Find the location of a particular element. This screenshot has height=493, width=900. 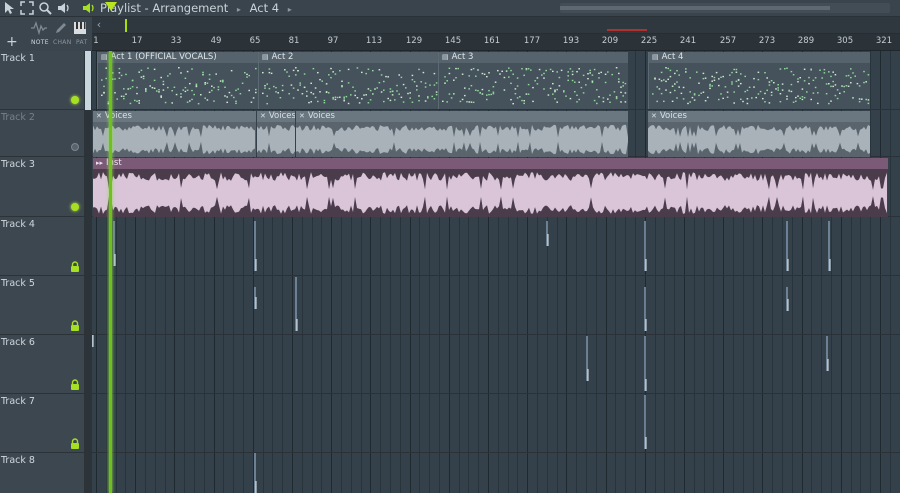

song-overview-strip: ‹ is located at coordinates (496, 25).